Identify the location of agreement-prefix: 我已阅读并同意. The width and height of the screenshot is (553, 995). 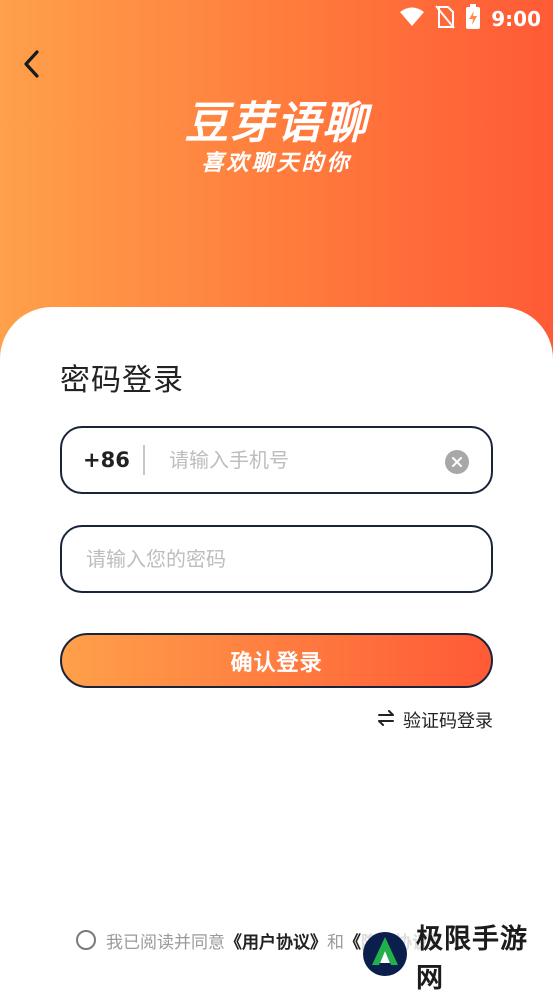
(165, 942).